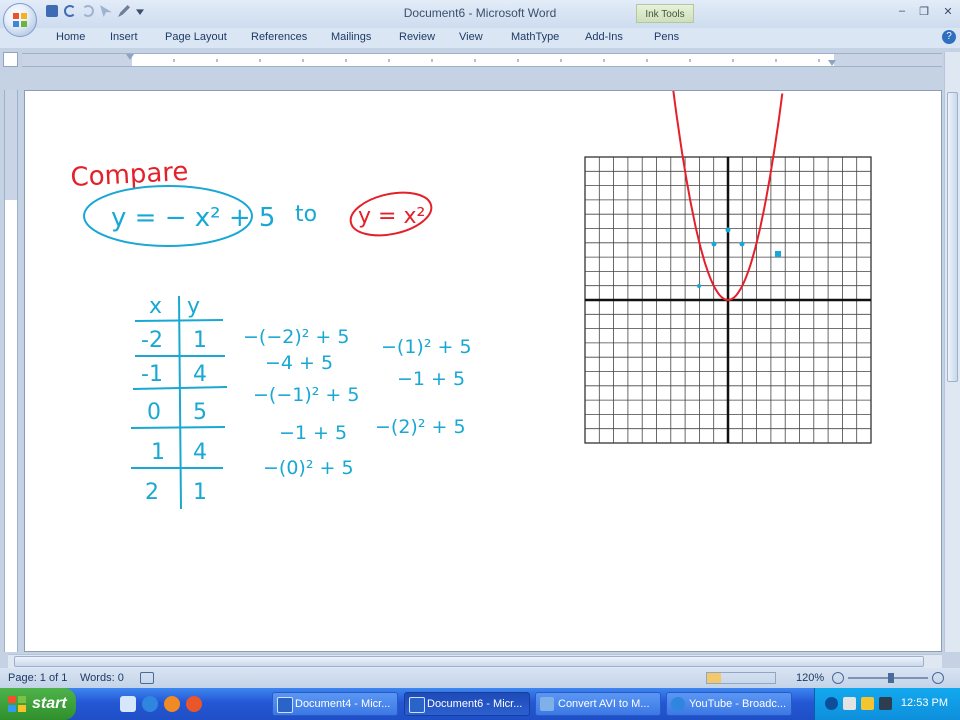 The height and width of the screenshot is (720, 960). Describe the element at coordinates (124, 37) in the screenshot. I see `tab-insert: Insert` at that location.